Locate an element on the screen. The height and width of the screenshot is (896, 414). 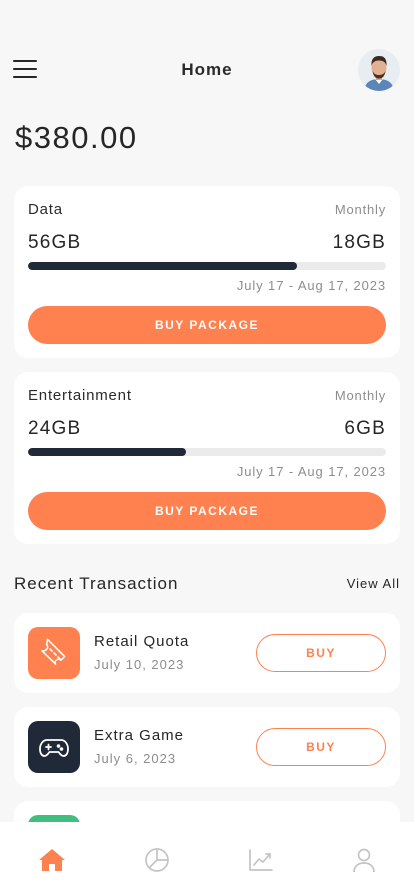
transaction-name: Extra Game is located at coordinates (139, 735).